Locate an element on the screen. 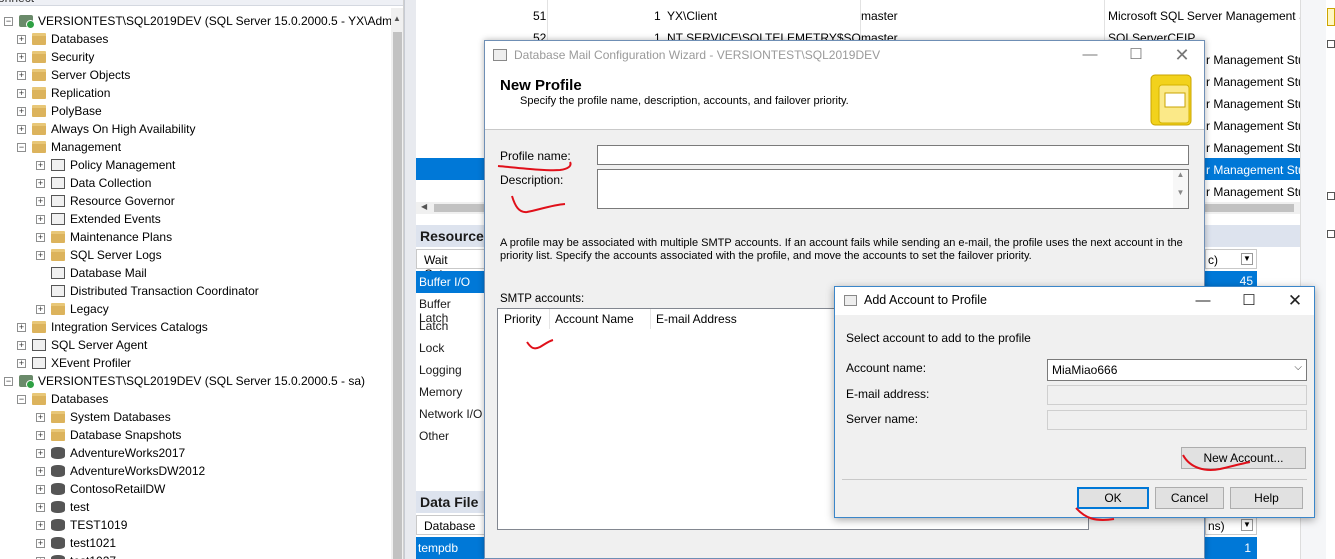 This screenshot has height=559, width=1335. tree-node: Database Mail is located at coordinates (91, 273).